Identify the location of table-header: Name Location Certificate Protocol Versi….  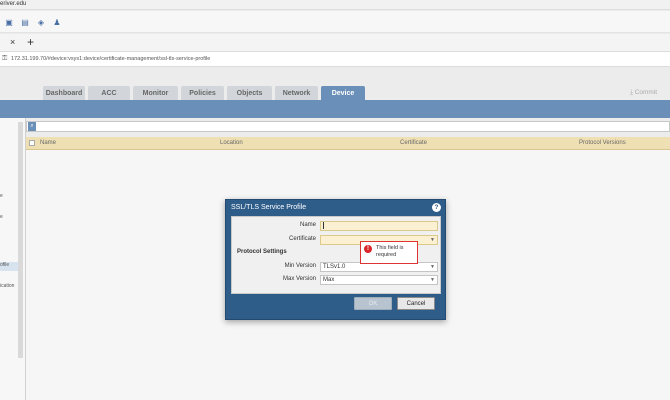
(348, 143).